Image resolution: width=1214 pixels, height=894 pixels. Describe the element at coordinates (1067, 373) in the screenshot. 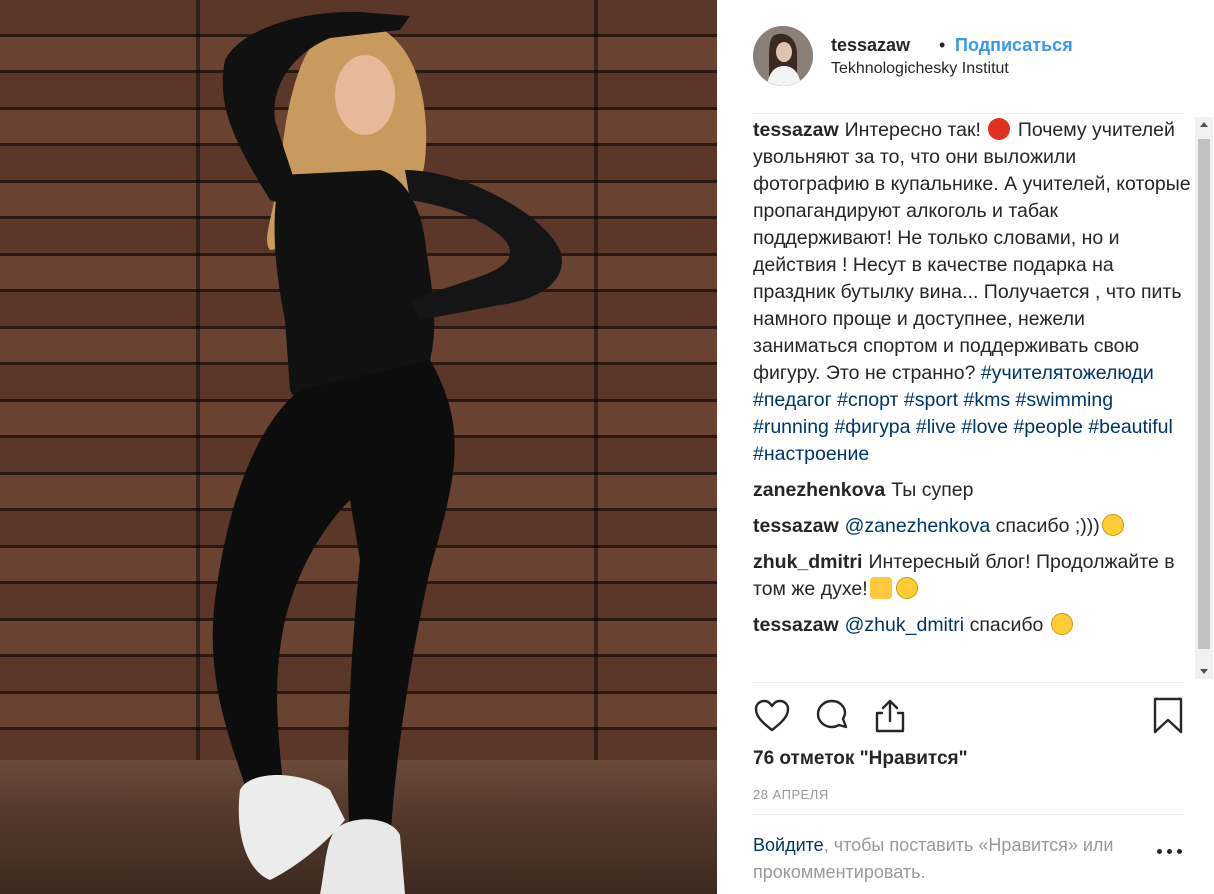

I see `hashtag: #учителятожелюди` at that location.